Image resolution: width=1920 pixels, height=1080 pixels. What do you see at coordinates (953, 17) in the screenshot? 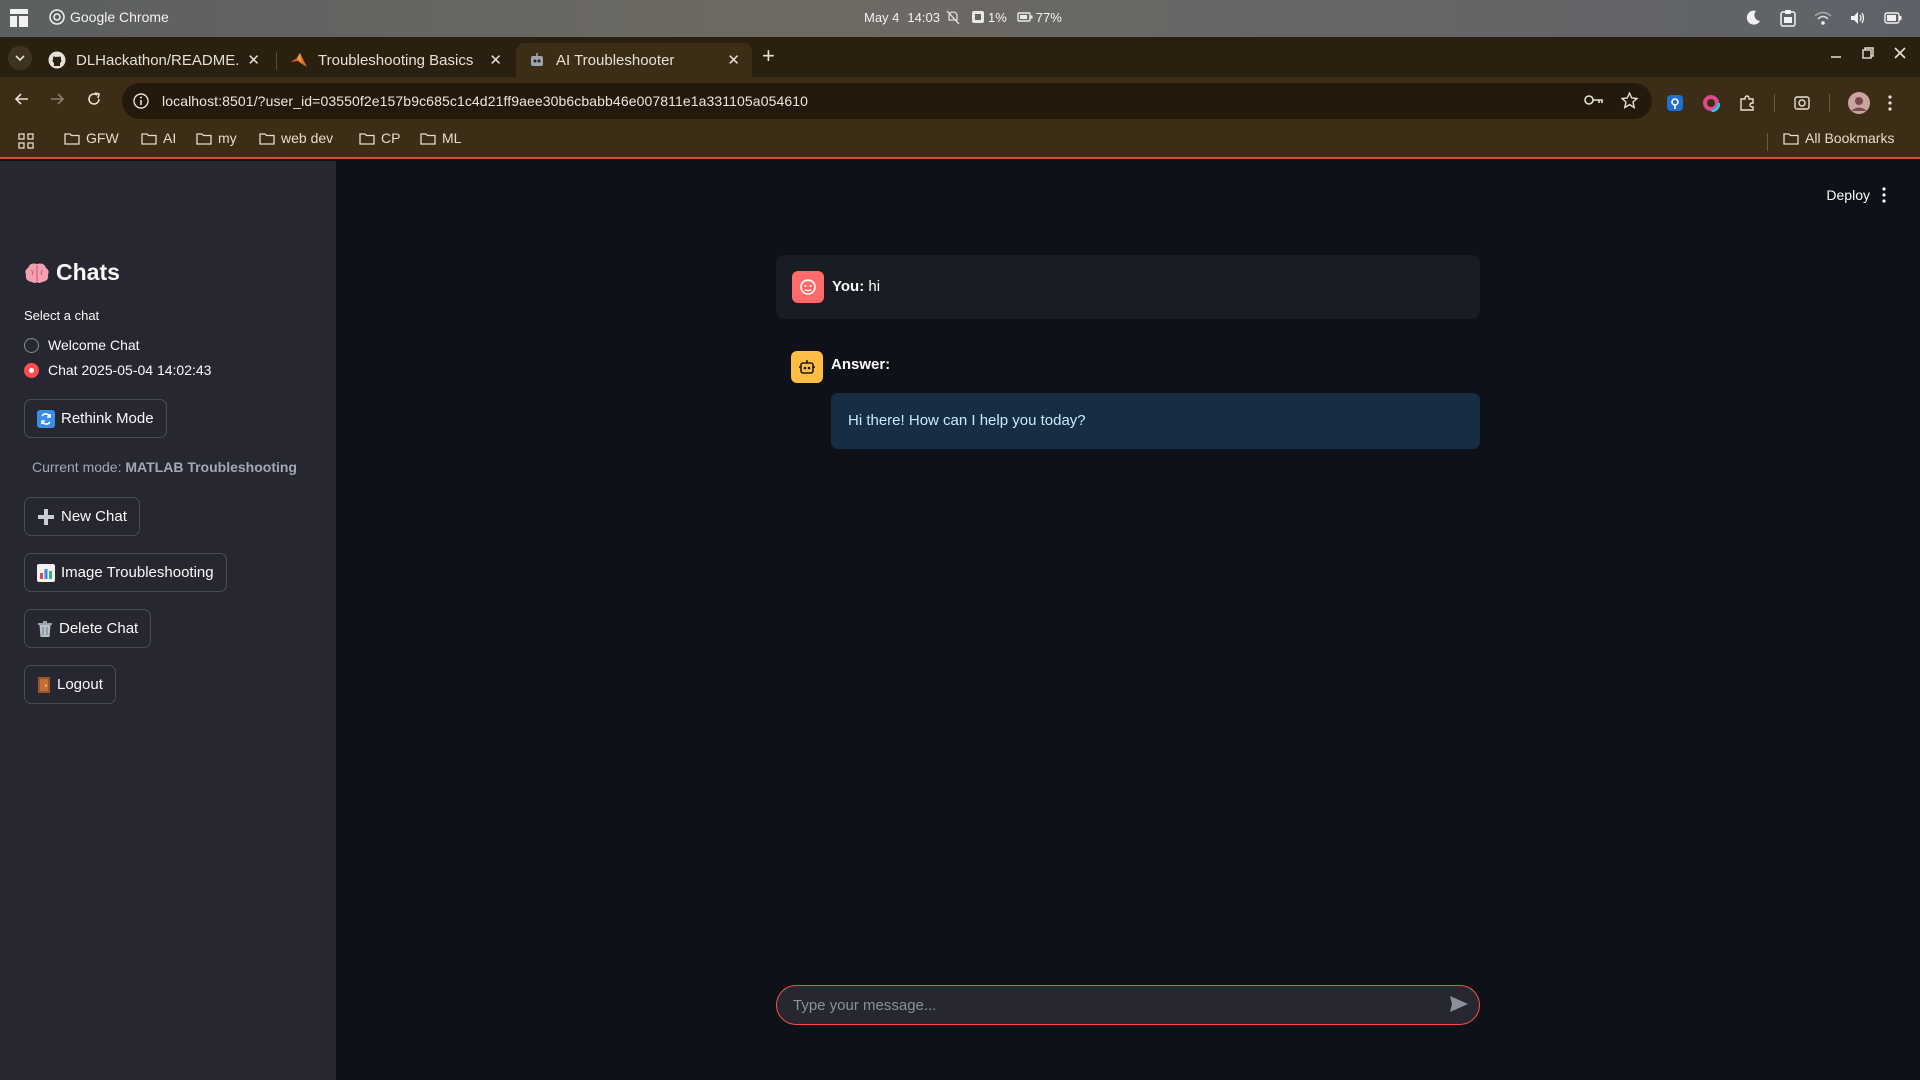
I see `notifications-off-icon` at bounding box center [953, 17].